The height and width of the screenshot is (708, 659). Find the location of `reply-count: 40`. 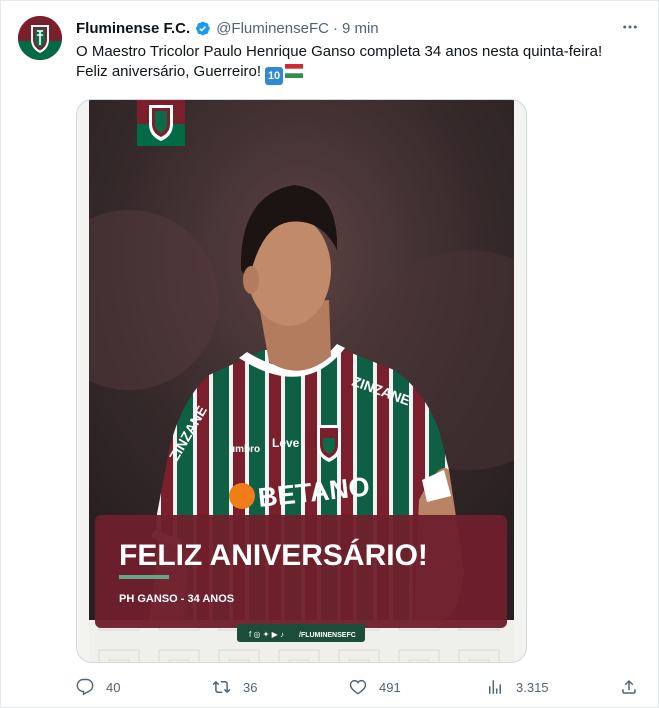

reply-count: 40 is located at coordinates (113, 687).